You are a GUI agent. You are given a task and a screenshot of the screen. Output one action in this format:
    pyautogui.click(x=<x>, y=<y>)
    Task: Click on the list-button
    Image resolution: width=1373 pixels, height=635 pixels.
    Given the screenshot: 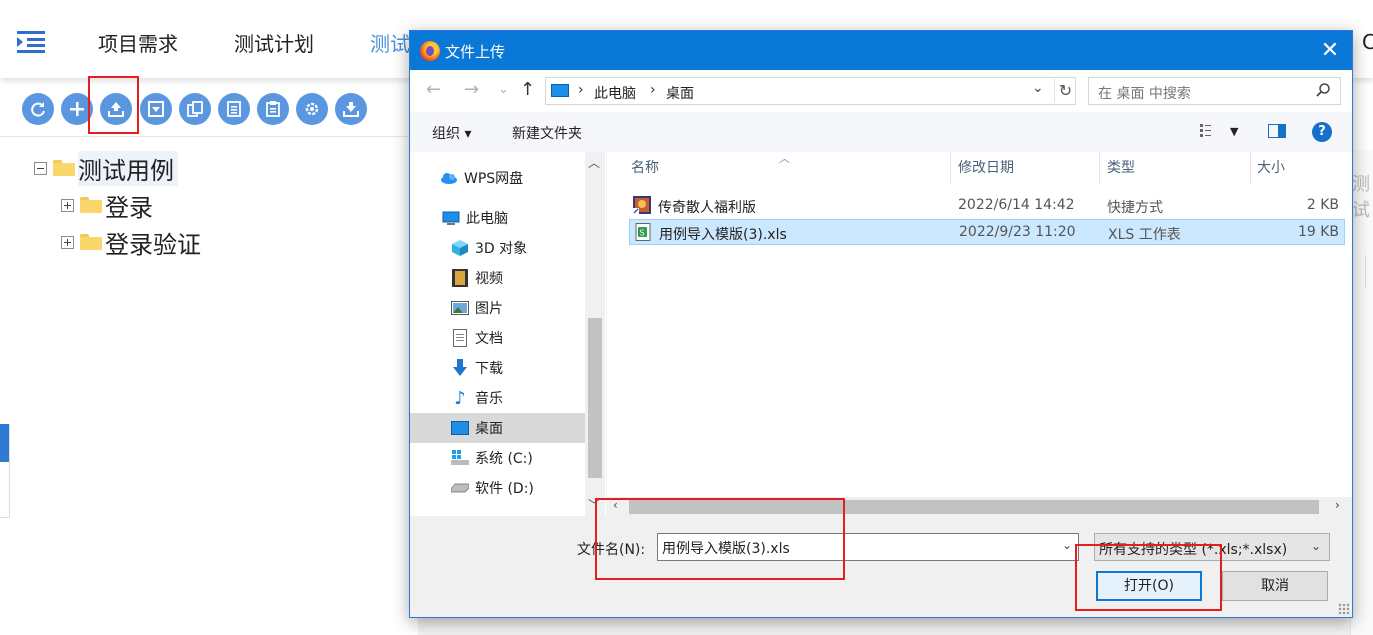 What is the action you would take?
    pyautogui.click(x=234, y=109)
    